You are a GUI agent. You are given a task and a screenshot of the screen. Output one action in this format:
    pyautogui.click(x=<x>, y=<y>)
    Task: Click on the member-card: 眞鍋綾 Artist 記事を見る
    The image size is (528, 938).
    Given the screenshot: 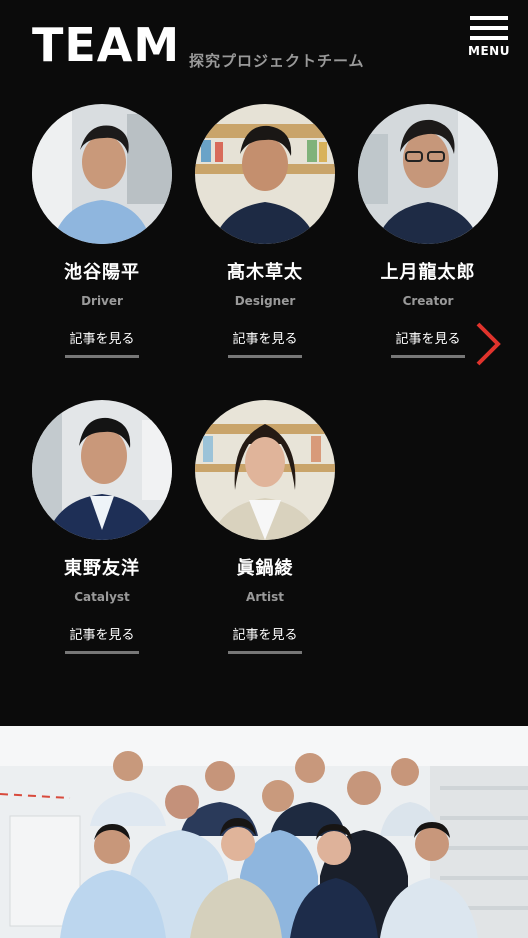 What is the action you would take?
    pyautogui.click(x=265, y=527)
    